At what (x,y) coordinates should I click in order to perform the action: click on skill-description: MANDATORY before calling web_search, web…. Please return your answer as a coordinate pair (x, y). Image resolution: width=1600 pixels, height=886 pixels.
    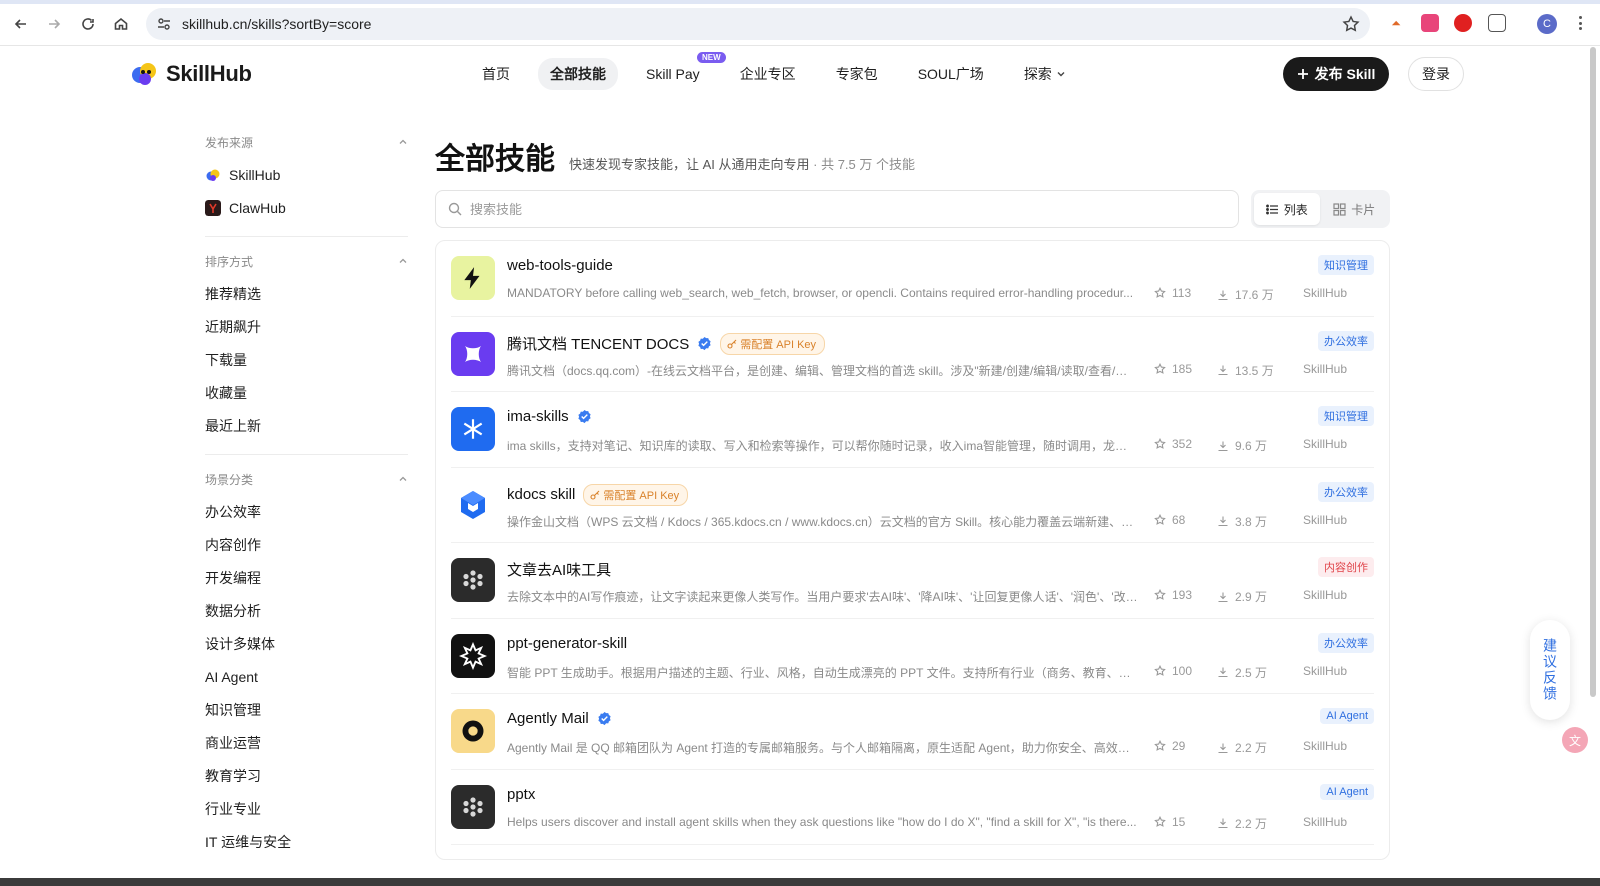
    Looking at the image, I should click on (820, 293).